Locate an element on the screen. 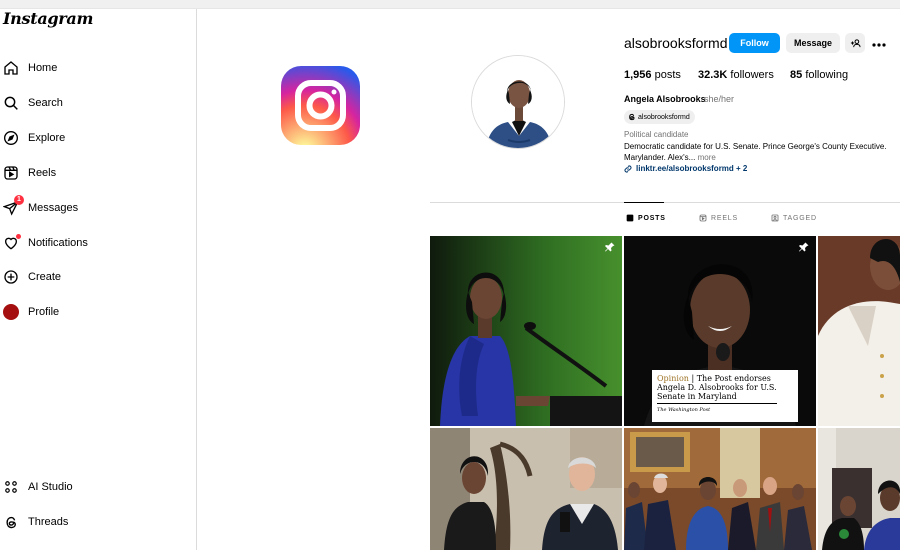  threads-badge: alsobrooksformd is located at coordinates (659, 117).